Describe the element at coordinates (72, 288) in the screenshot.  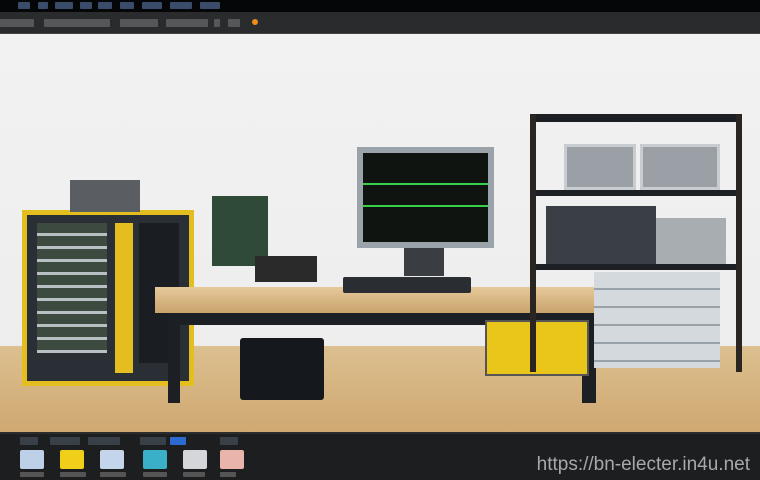
I see `circuit-boards` at that location.